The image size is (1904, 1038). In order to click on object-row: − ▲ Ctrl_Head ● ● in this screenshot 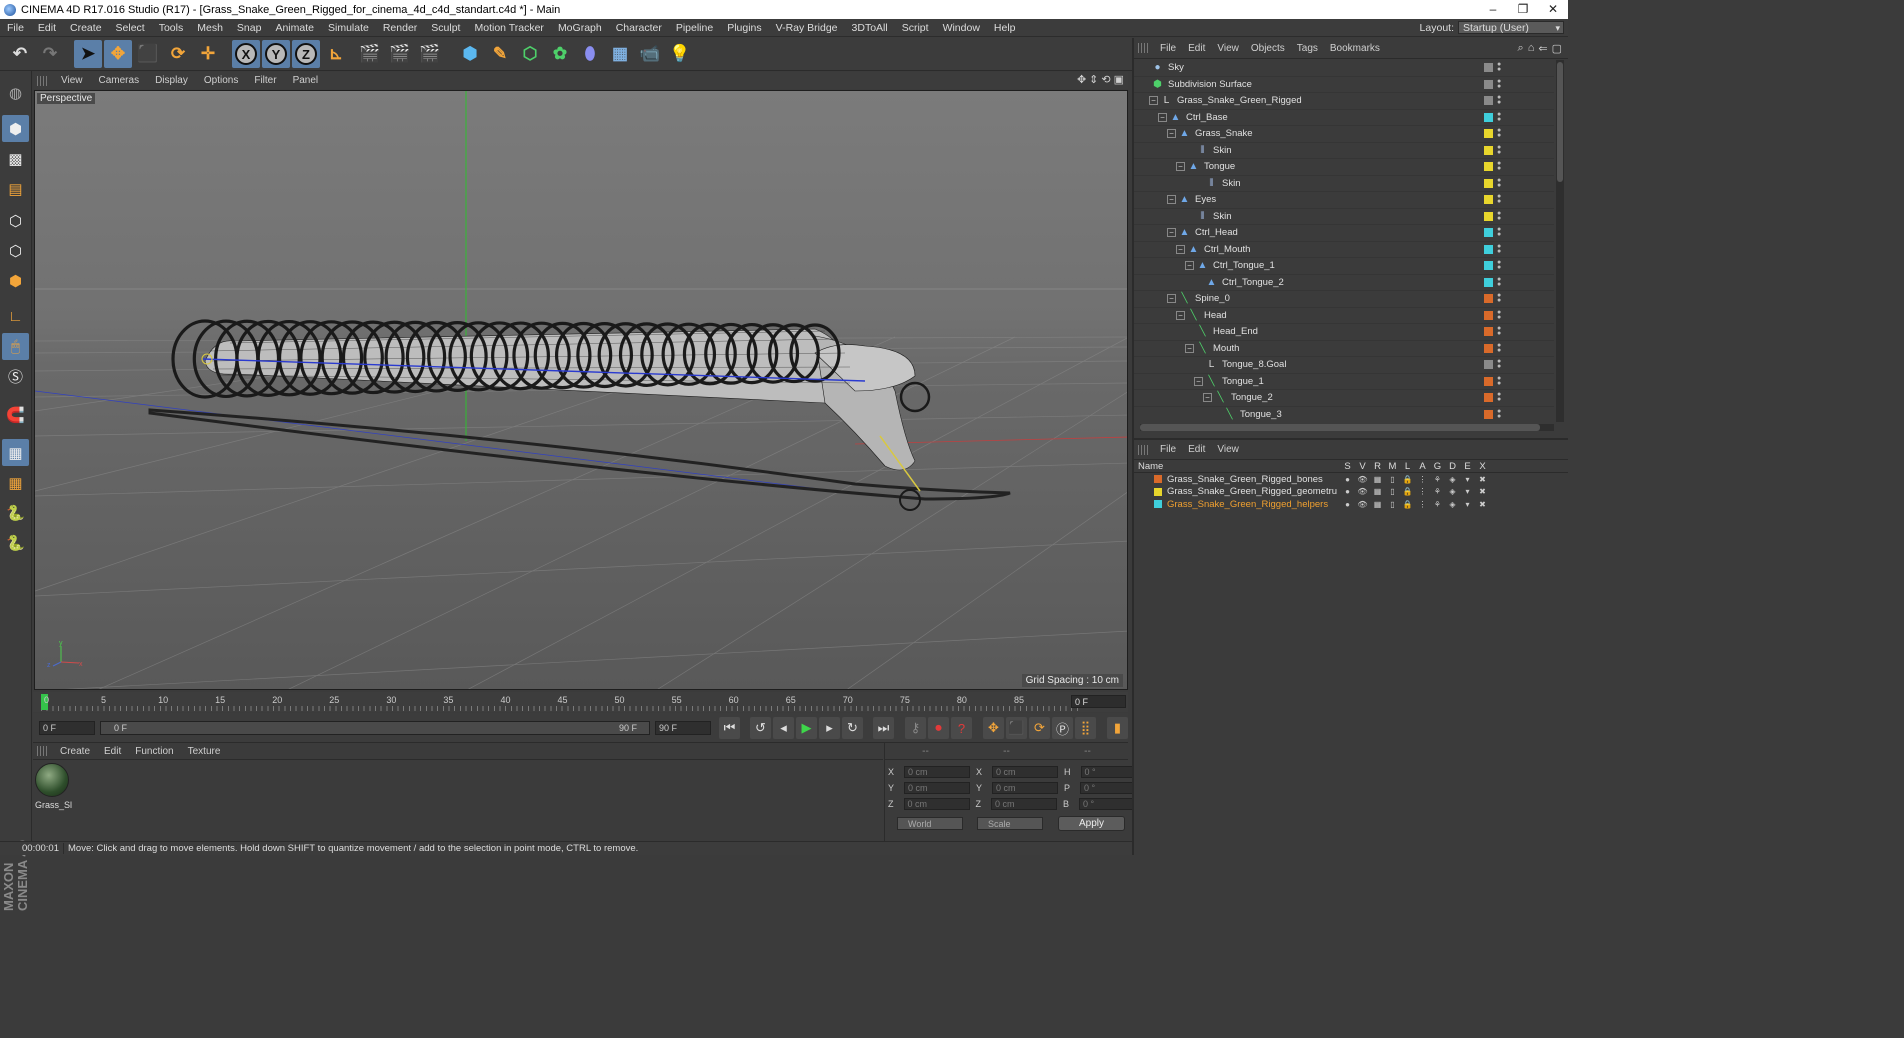, I will do `click(1344, 233)`.